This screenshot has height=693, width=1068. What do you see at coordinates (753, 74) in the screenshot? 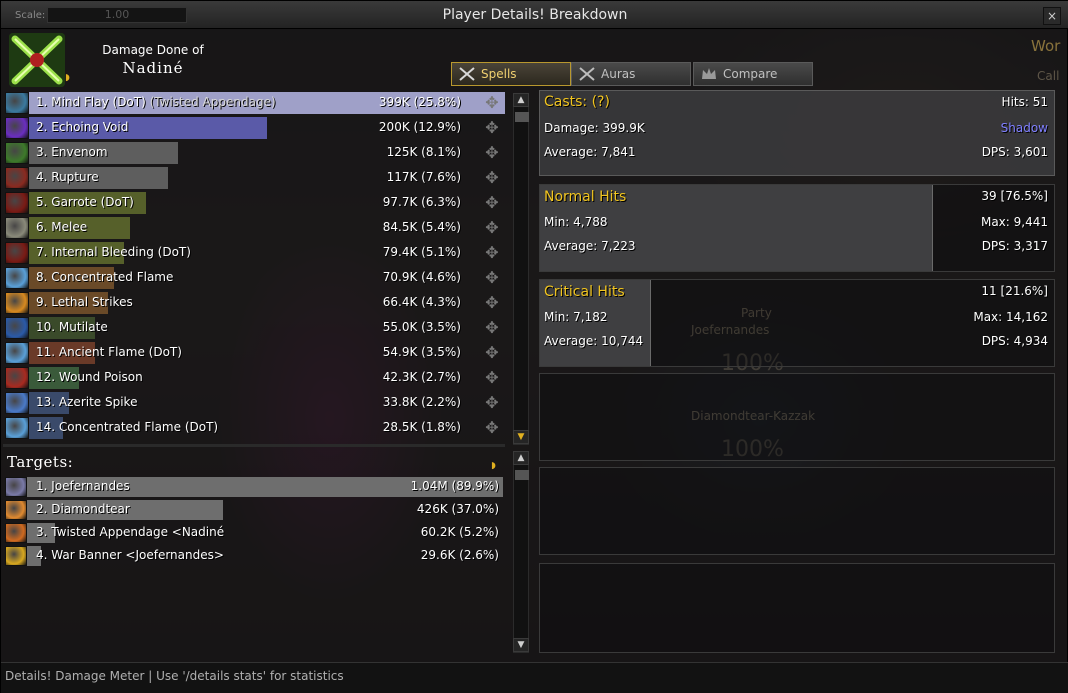
I see `tab-compare: Compare` at bounding box center [753, 74].